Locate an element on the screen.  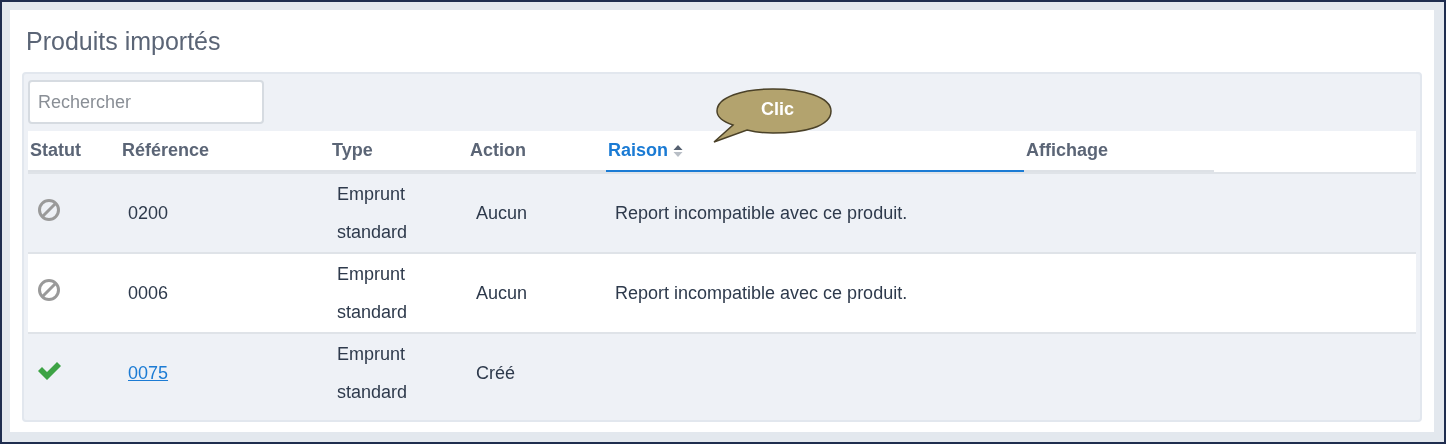
table-cell: Créé is located at coordinates (495, 373).